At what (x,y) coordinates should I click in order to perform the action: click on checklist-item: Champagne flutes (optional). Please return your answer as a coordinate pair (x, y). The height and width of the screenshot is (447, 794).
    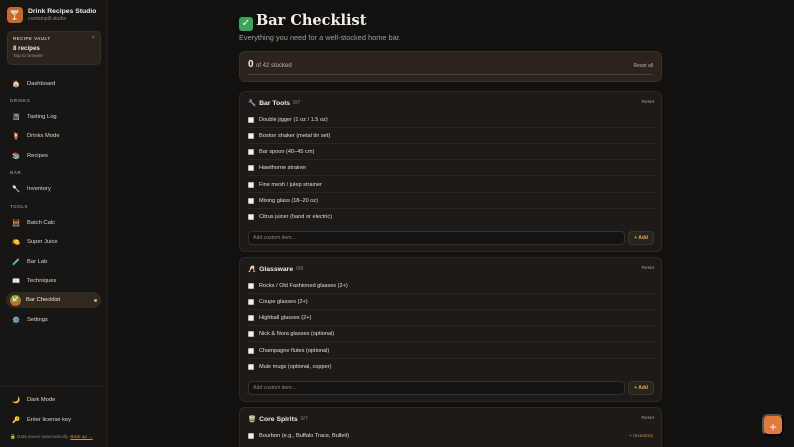
    Looking at the image, I should click on (451, 351).